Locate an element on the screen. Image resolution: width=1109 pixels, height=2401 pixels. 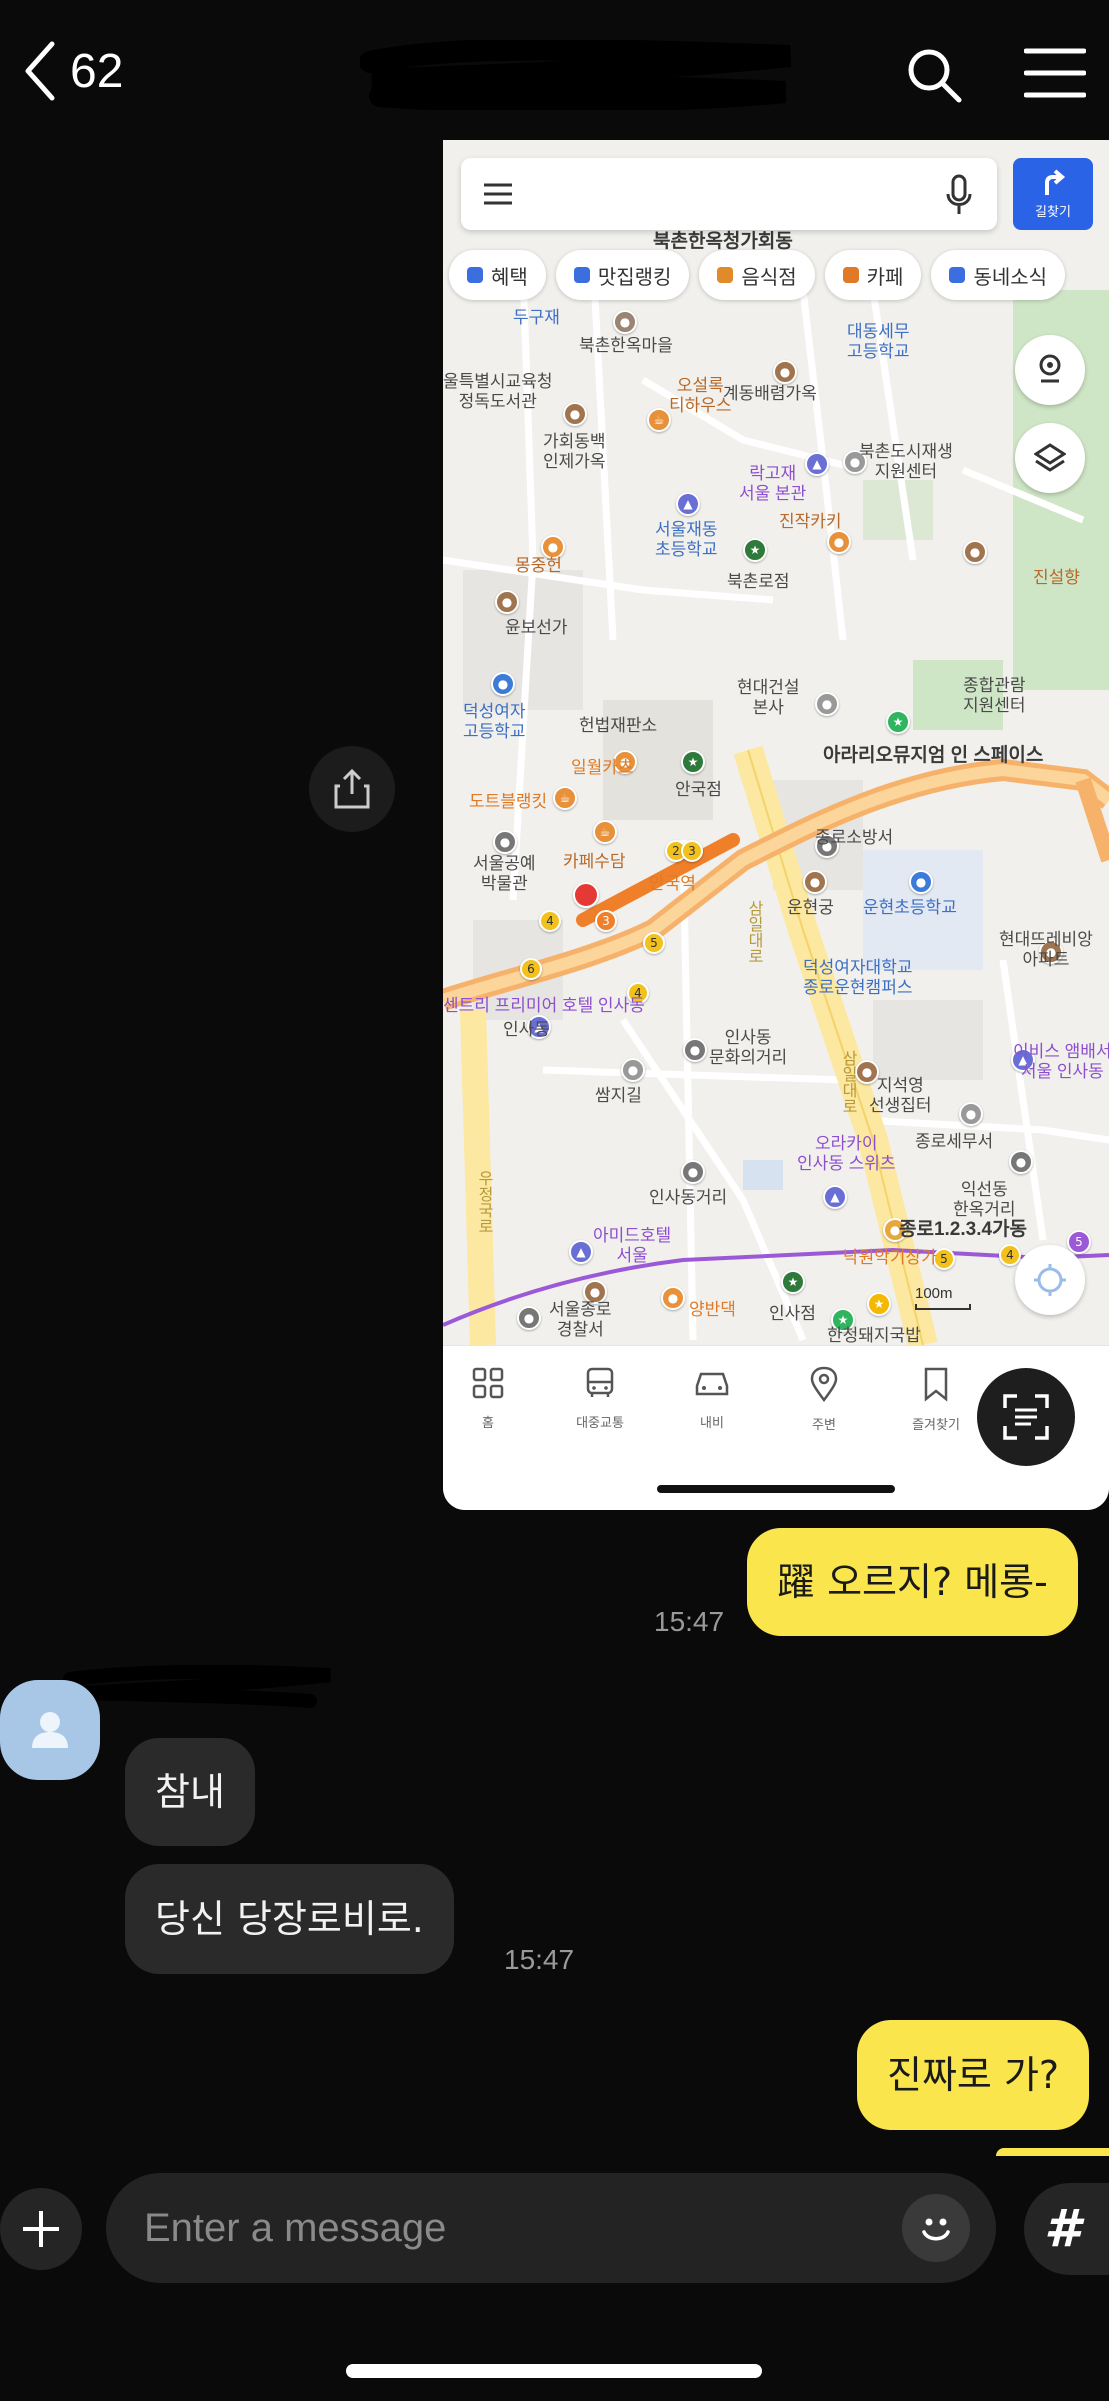
chip-cafes: 카페 is located at coordinates (873, 275).